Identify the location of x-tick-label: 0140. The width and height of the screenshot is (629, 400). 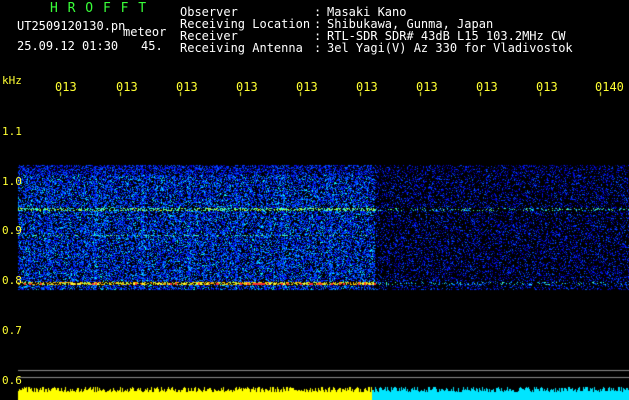
(609, 87).